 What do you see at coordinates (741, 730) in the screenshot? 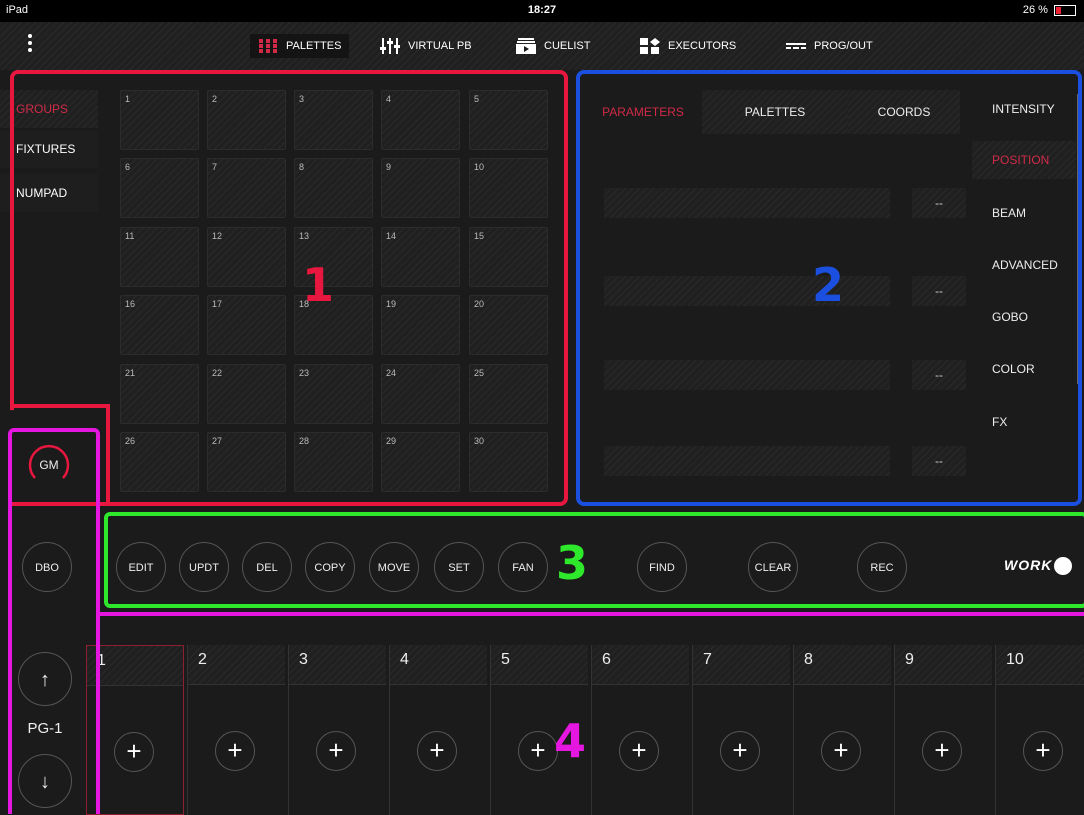
I see `executor-slot: 7 +` at bounding box center [741, 730].